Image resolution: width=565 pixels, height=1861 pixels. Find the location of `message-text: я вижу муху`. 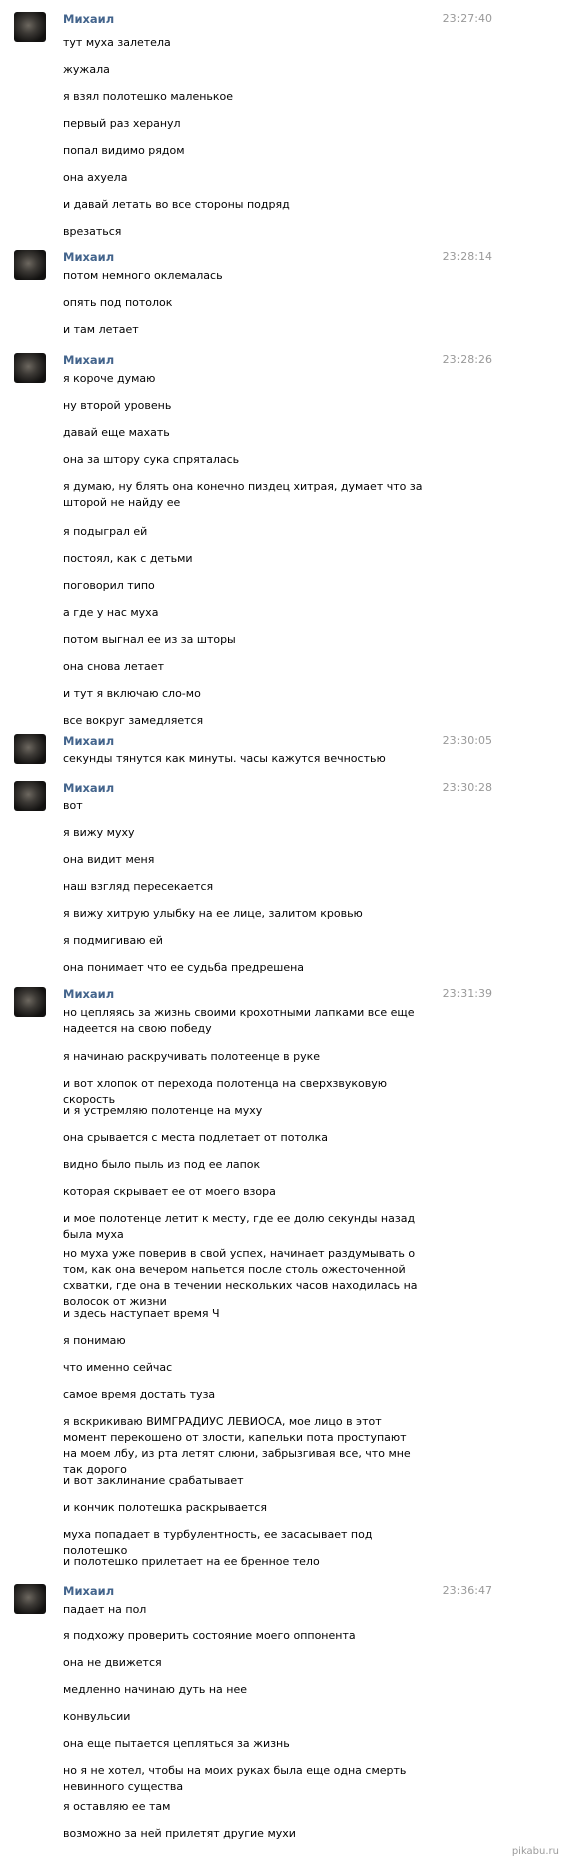

message-text: я вижу муху is located at coordinates (99, 832).